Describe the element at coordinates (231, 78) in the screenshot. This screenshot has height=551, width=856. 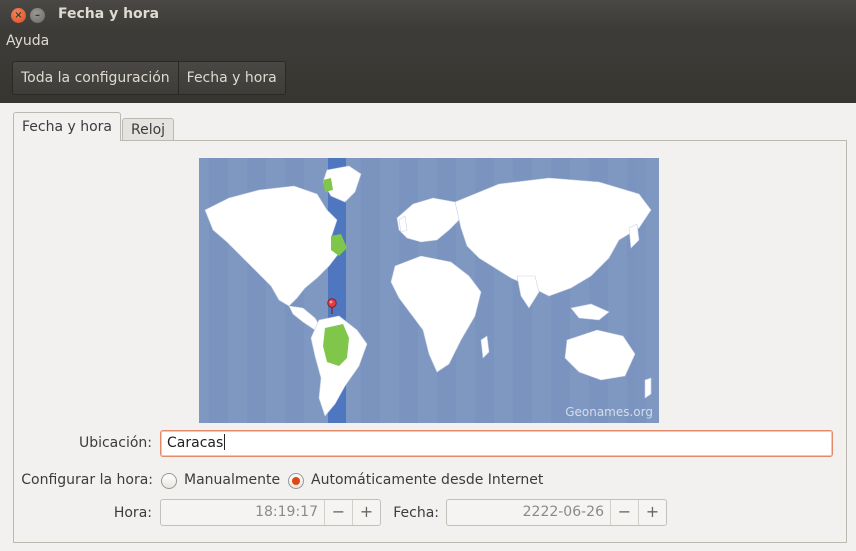
I see `breadcrumb-date-time: Fecha y hora` at that location.